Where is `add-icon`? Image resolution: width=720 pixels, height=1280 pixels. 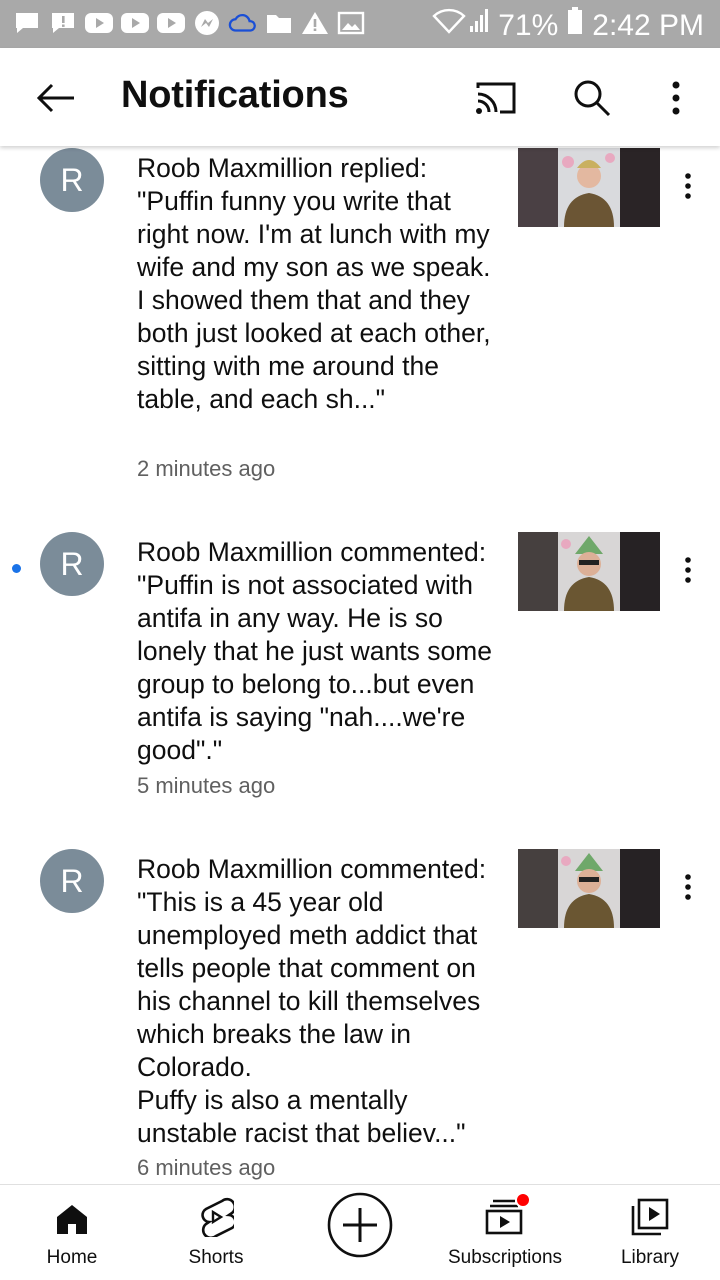 add-icon is located at coordinates (360, 1225).